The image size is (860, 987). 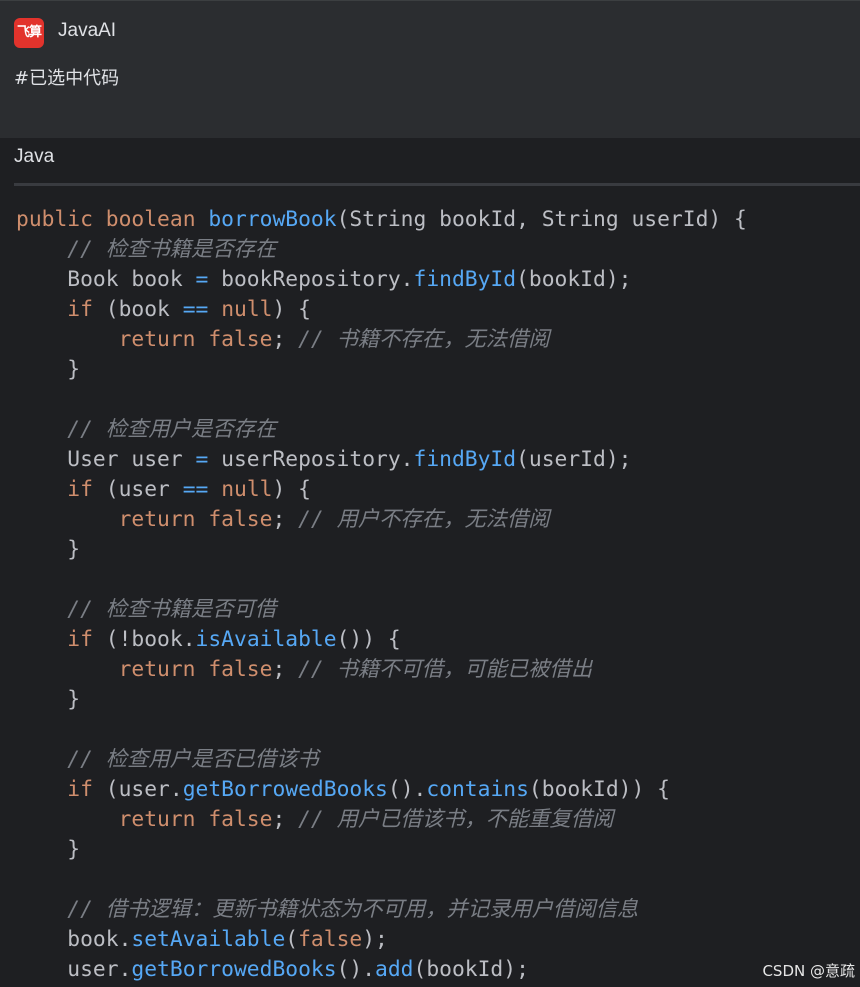 I want to click on code-comment: // 书籍不存在，无法借阅, so click(x=424, y=339).